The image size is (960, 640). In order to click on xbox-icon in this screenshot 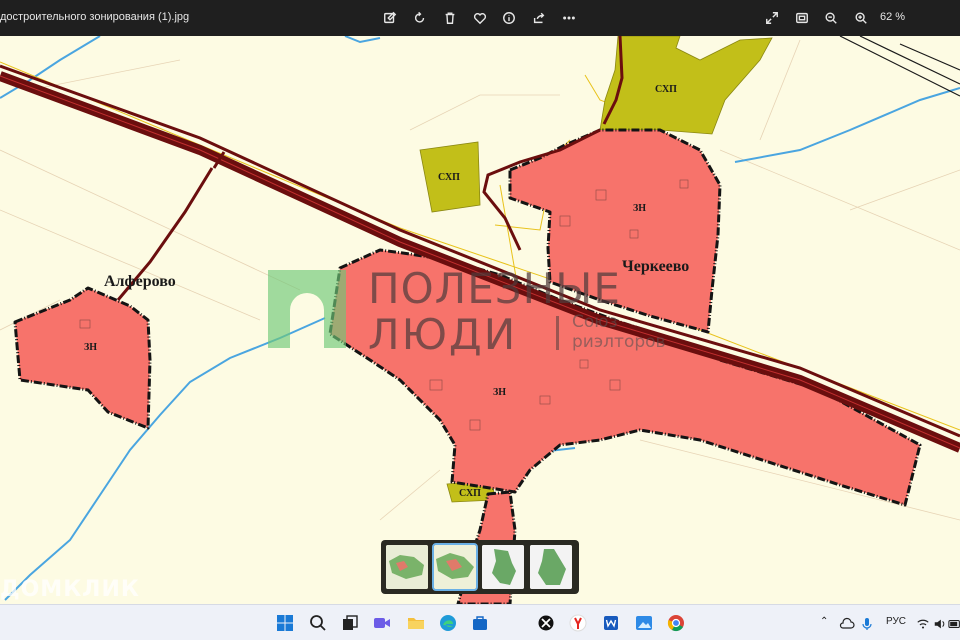, I will do `click(546, 623)`.